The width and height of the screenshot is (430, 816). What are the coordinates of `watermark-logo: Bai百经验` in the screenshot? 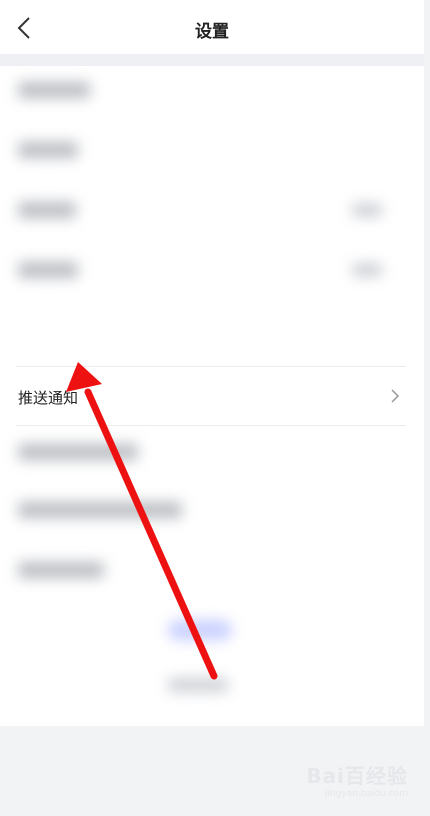 It's located at (357, 776).